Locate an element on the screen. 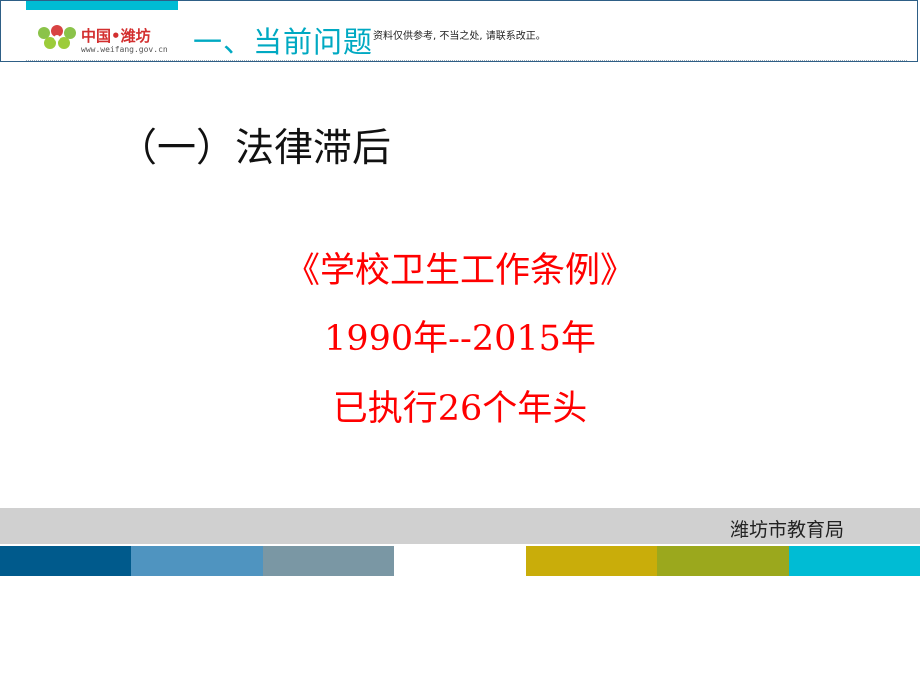  regulation-title: 《学校卫生工作条例》 is located at coordinates (459, 271).